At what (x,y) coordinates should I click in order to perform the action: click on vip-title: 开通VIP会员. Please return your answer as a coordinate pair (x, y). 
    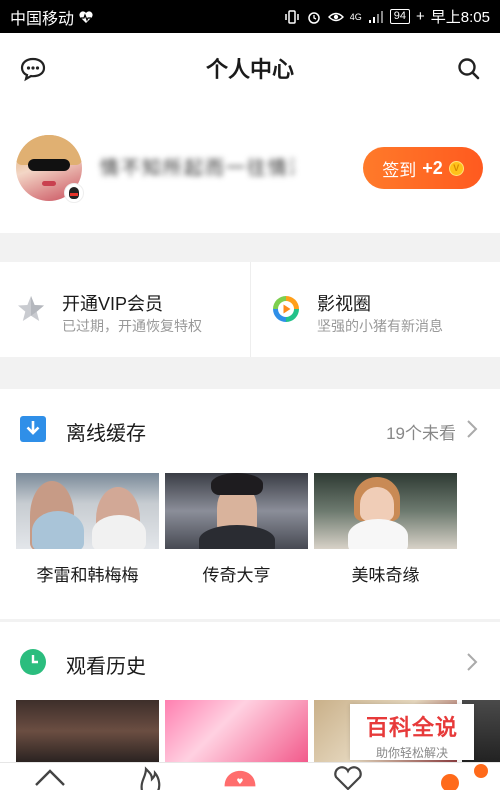
    Looking at the image, I should click on (113, 304).